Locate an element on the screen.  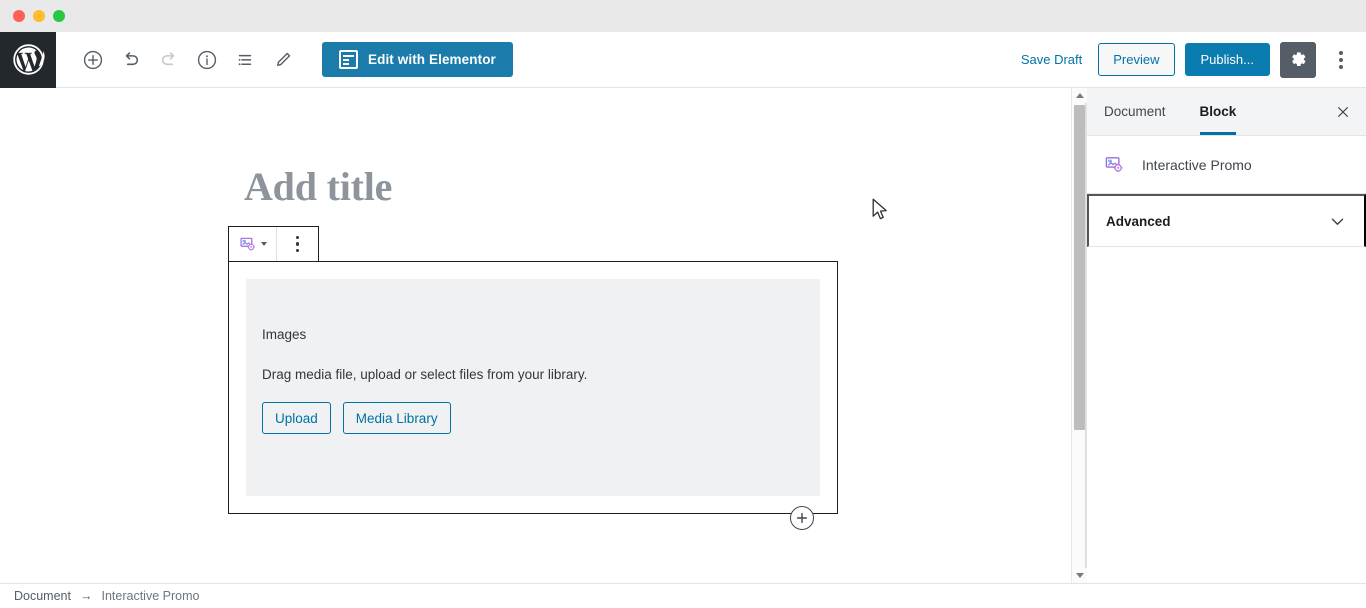
scroll-up-button is located at coordinates (1079, 95).